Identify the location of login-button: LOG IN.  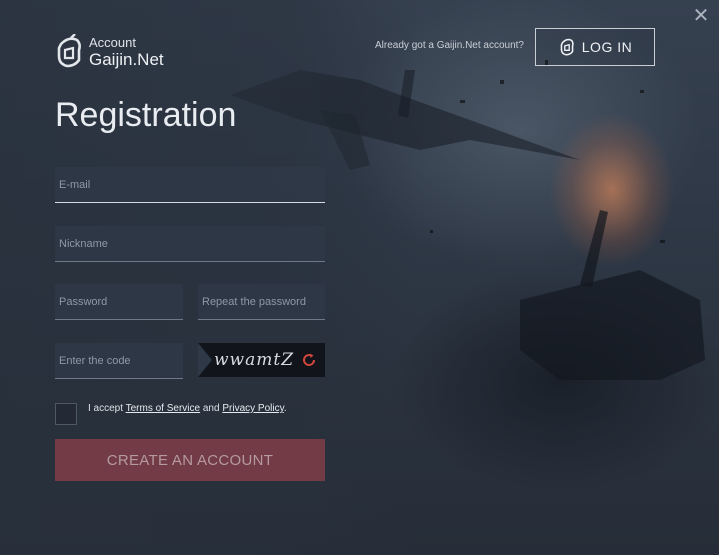
(595, 47).